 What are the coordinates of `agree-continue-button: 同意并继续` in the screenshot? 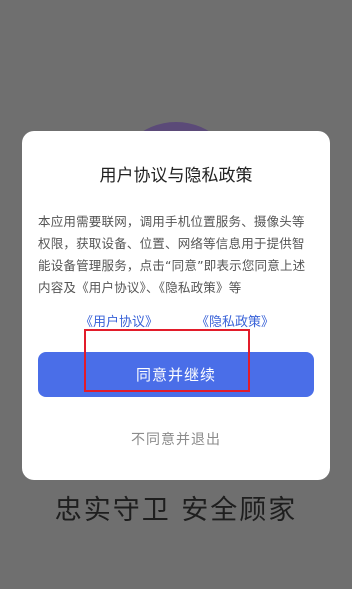 It's located at (176, 374).